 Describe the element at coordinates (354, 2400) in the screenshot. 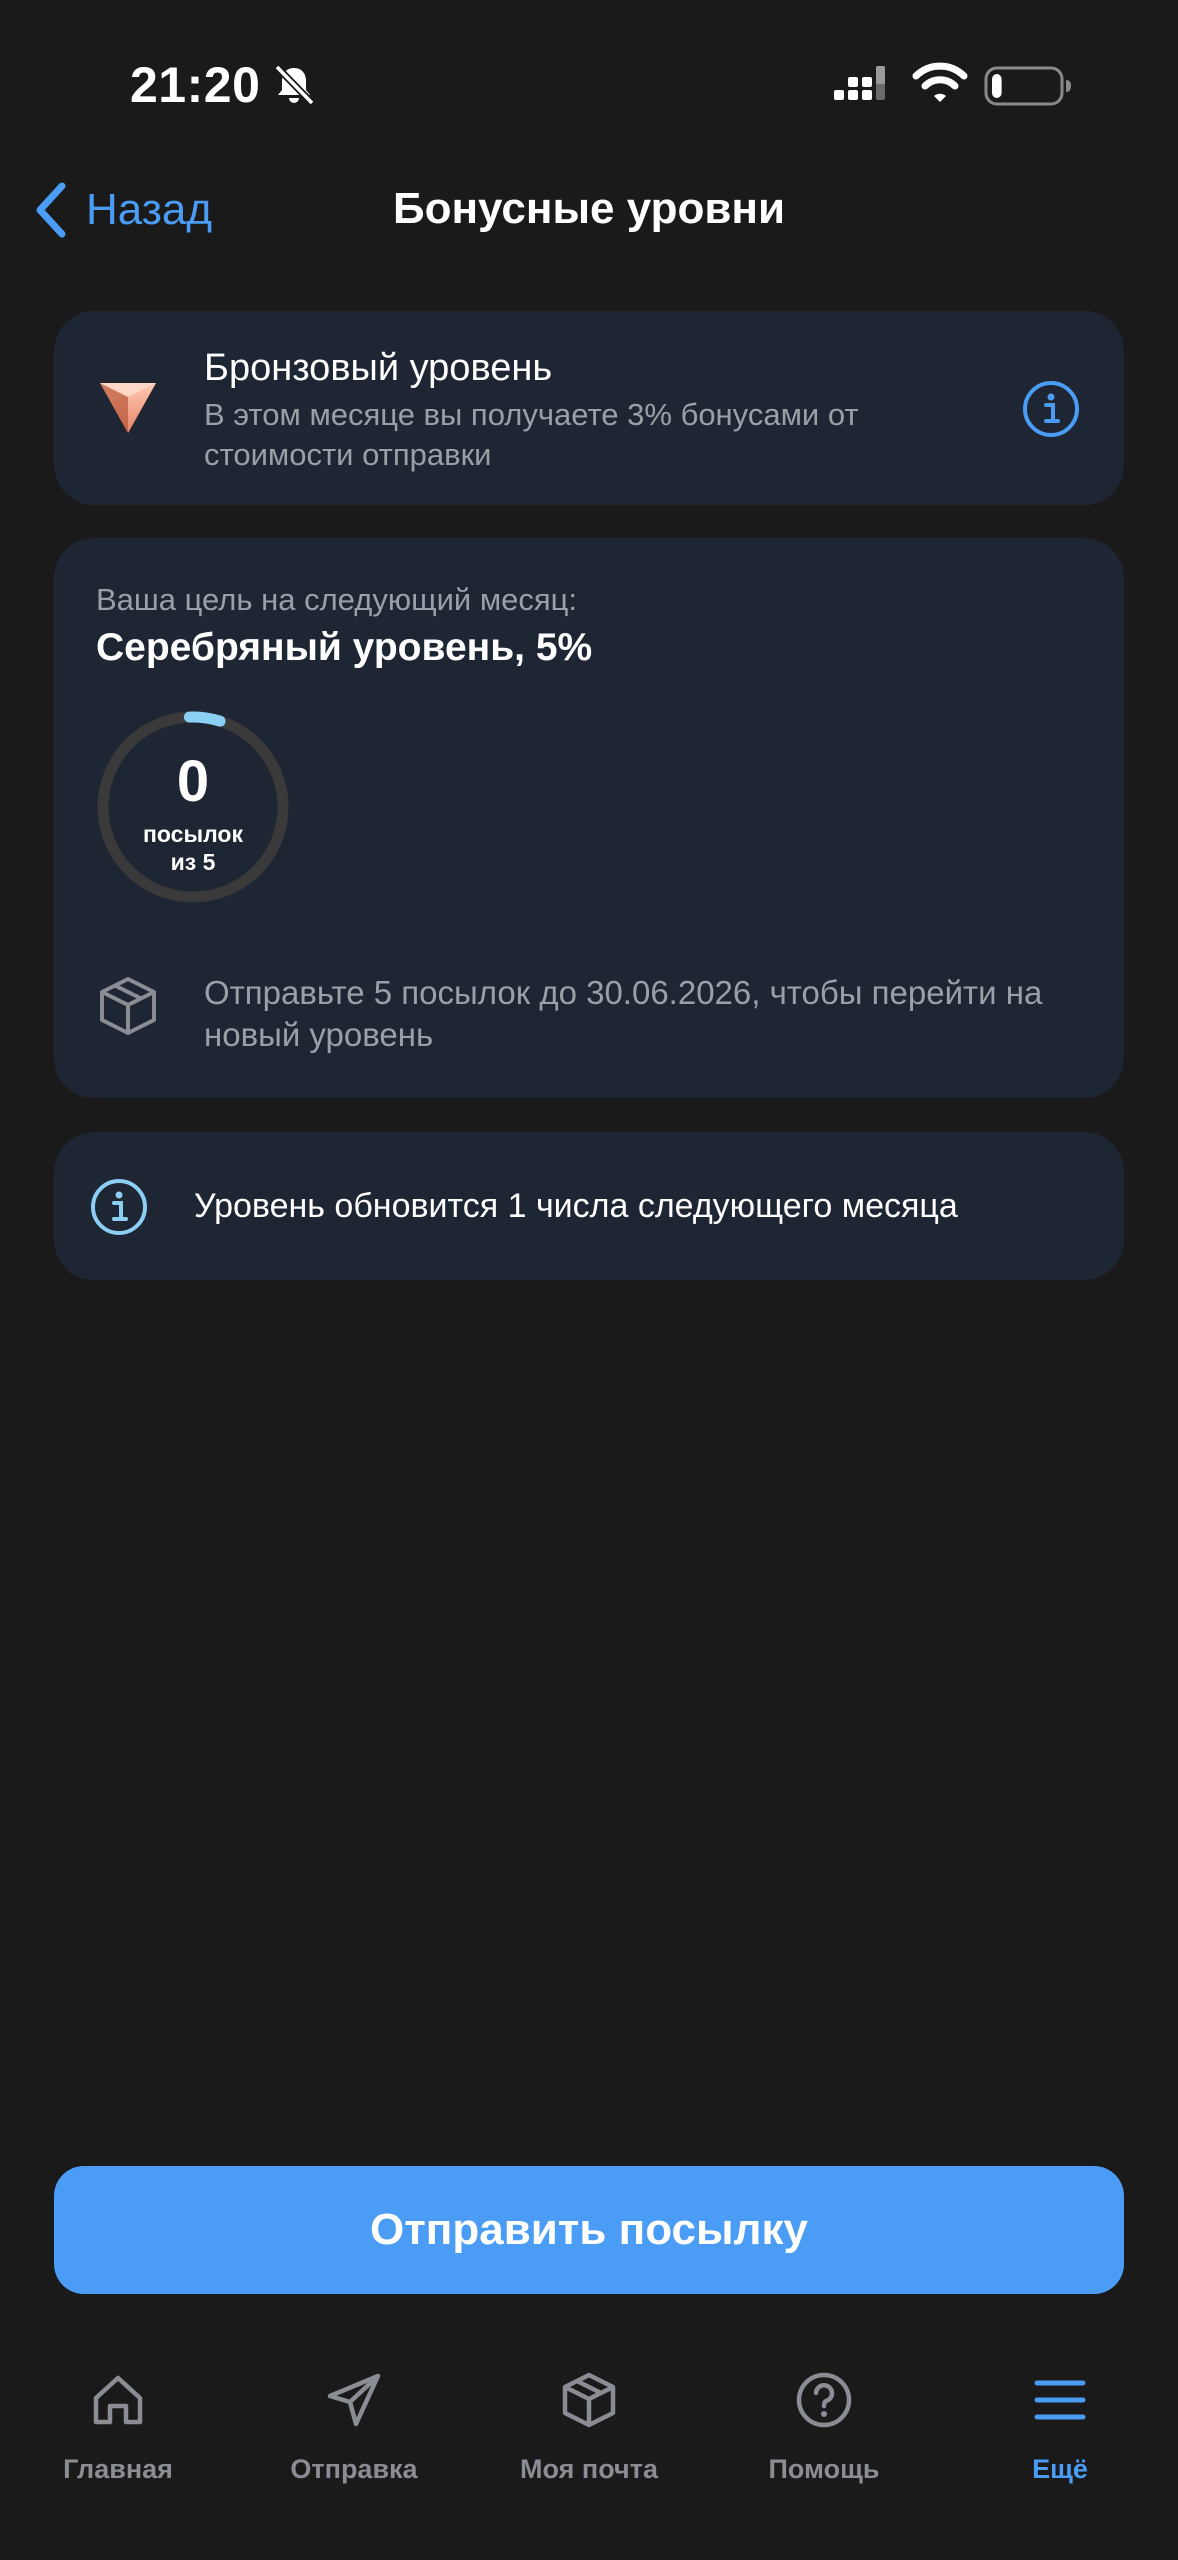

I see `paper-plane-icon` at that location.